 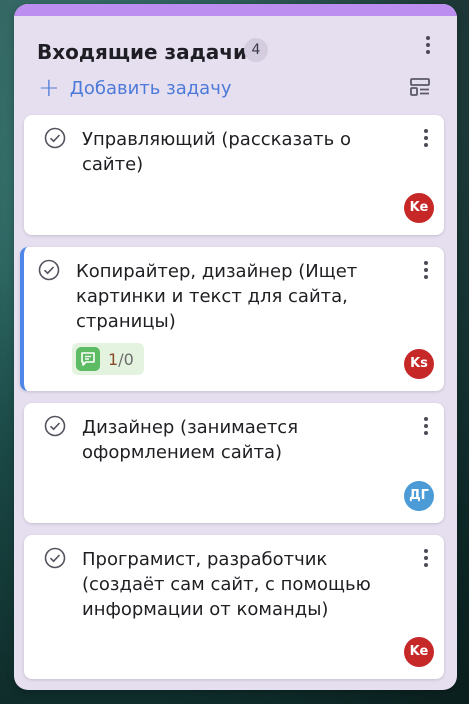 What do you see at coordinates (428, 48) in the screenshot?
I see `column-more-icon` at bounding box center [428, 48].